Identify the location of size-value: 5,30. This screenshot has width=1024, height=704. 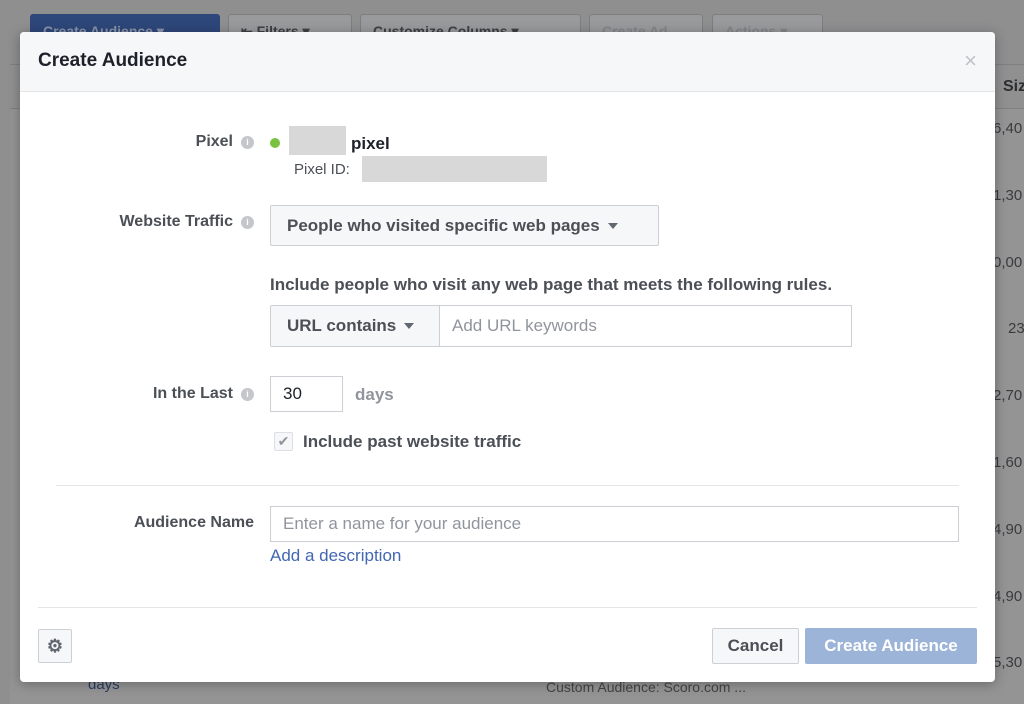
(1008, 663).